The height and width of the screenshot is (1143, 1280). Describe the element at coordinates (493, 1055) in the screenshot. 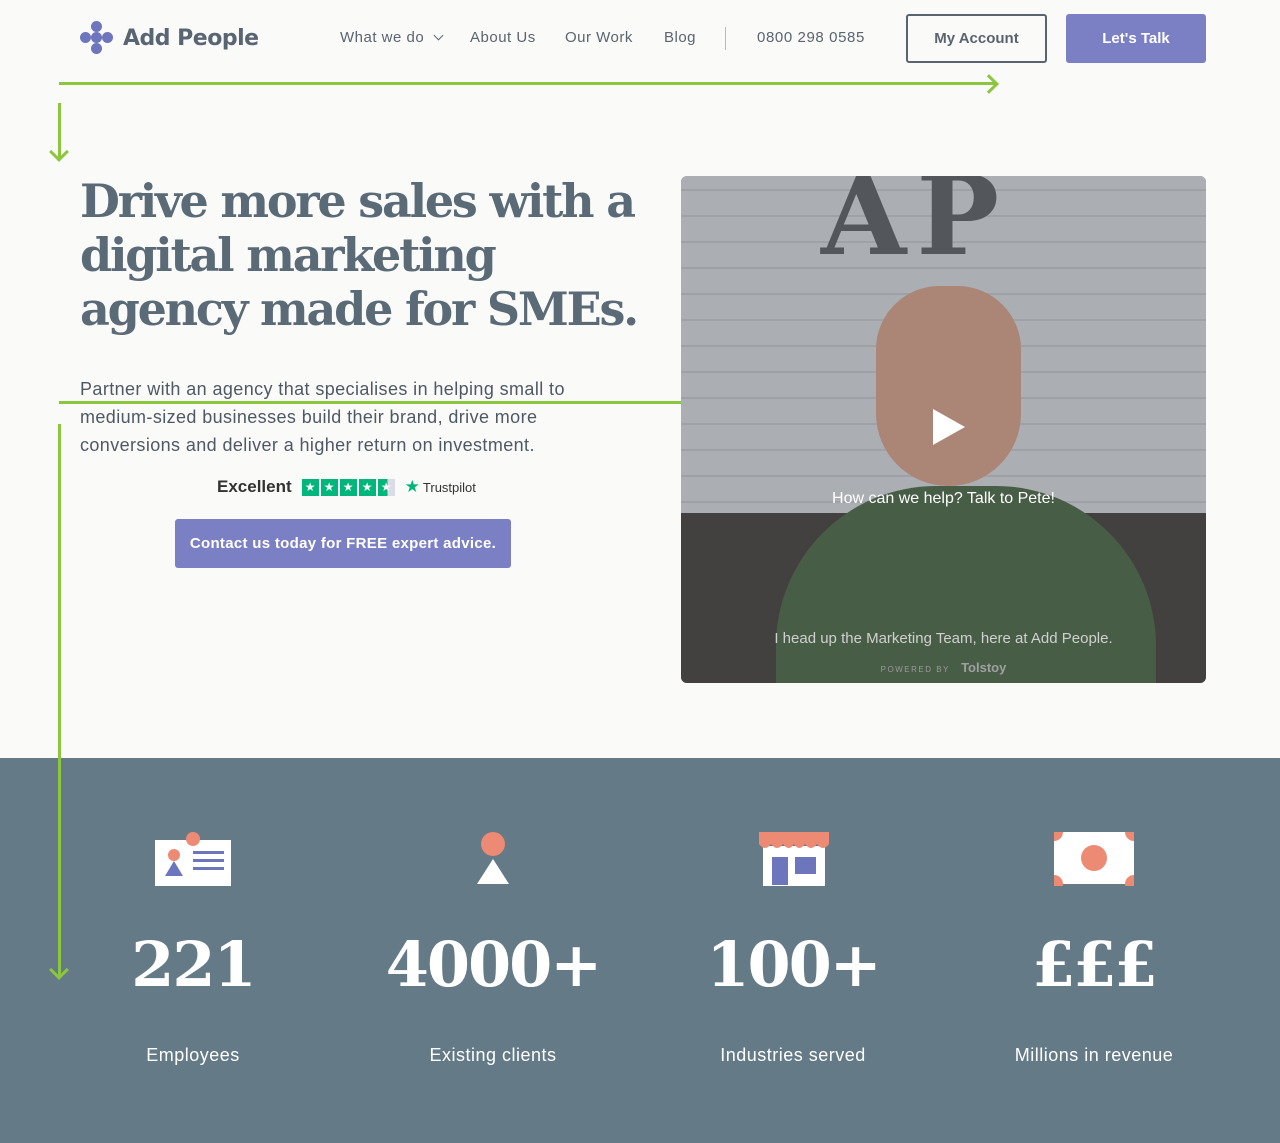

I see `stat-label: Existing clients` at that location.